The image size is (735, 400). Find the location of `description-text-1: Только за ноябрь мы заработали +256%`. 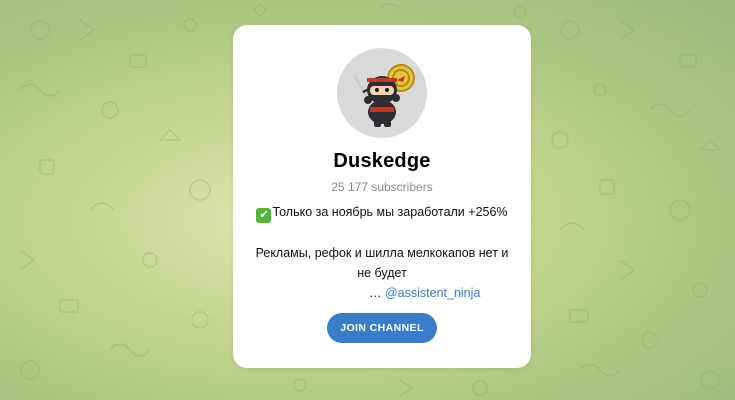

description-text-1: Только за ноябрь мы заработали +256% is located at coordinates (390, 212).